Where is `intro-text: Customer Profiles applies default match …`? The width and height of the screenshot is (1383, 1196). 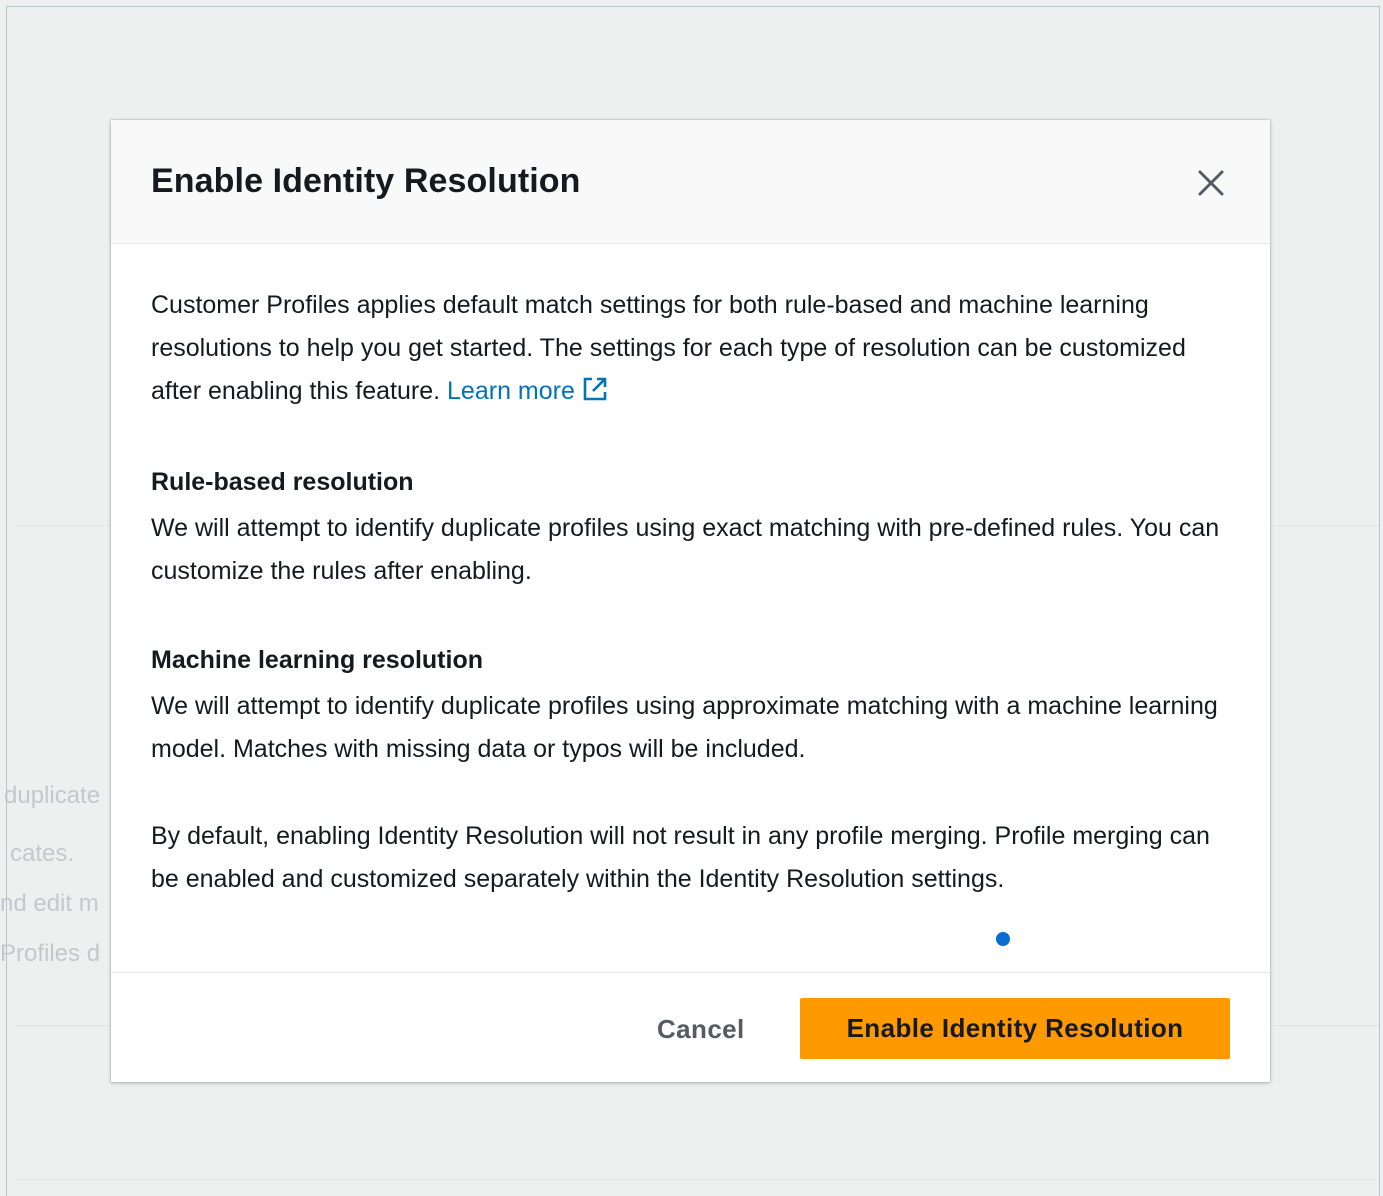 intro-text: Customer Profiles applies default match … is located at coordinates (668, 348).